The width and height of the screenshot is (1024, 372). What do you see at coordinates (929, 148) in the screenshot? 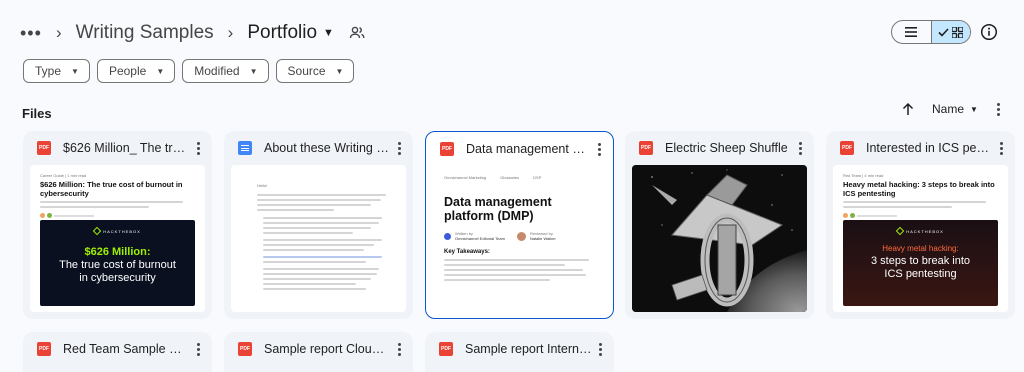
I see `file-title: Interested in ICS pentesting?` at bounding box center [929, 148].